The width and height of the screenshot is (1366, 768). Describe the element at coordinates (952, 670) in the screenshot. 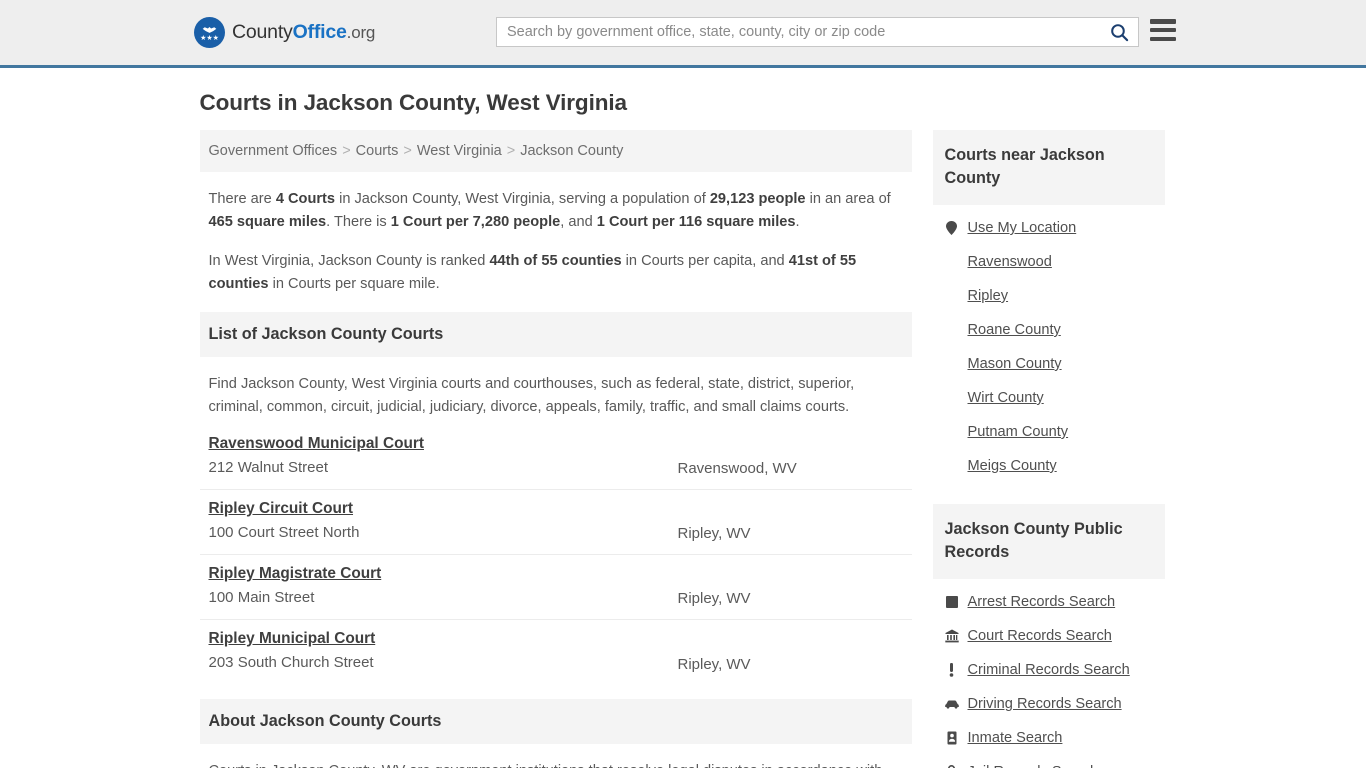

I see `exclamation-icon` at that location.